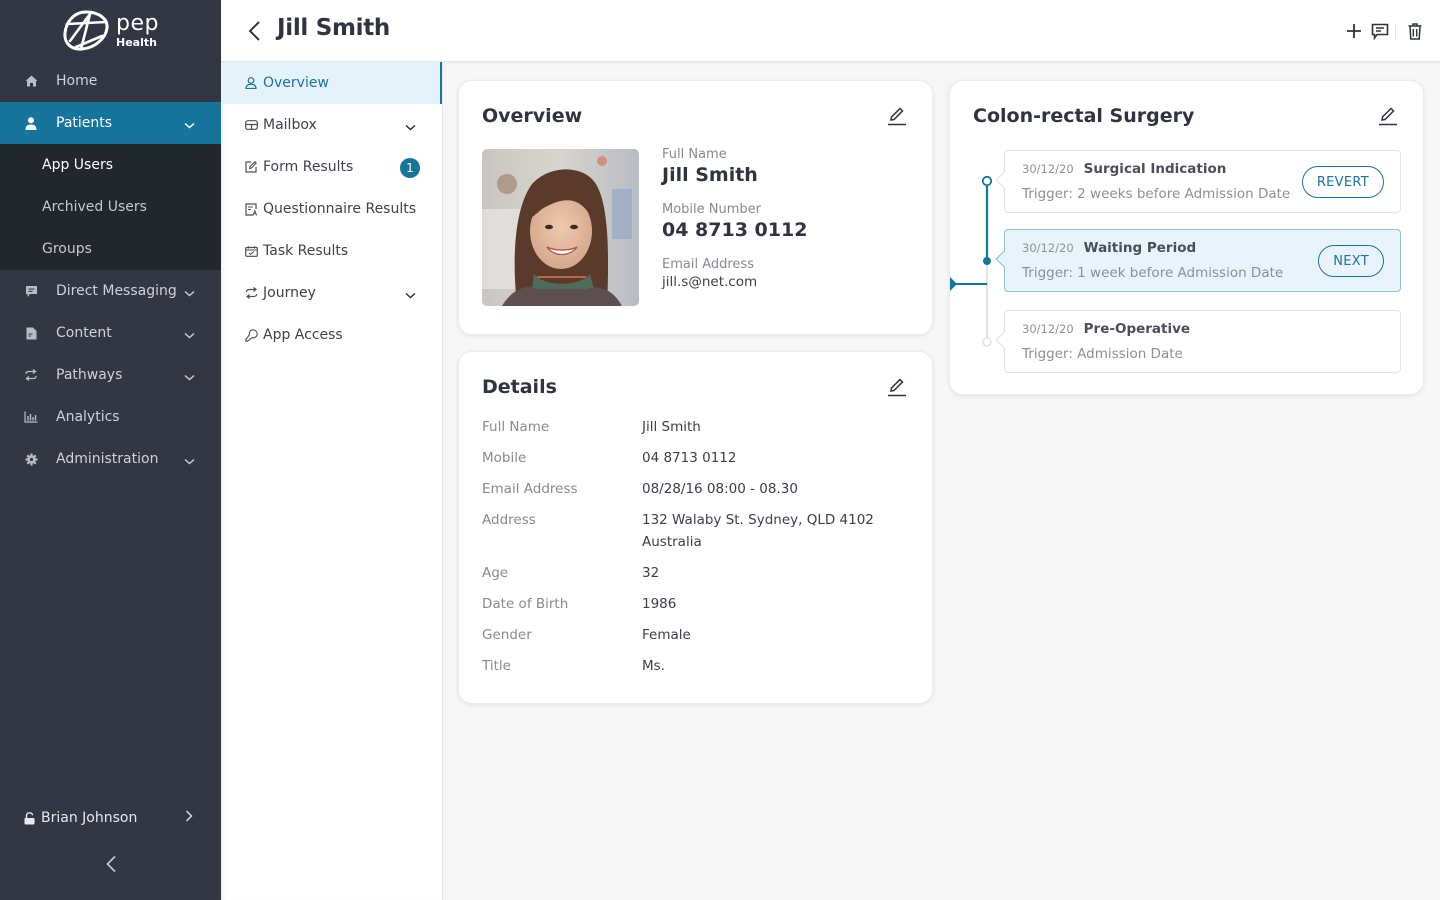 This screenshot has height=900, width=1440. Describe the element at coordinates (772, 531) in the screenshot. I see `detail-value: 132 Walaby St. Sydney, QLD 4102 Australia` at that location.